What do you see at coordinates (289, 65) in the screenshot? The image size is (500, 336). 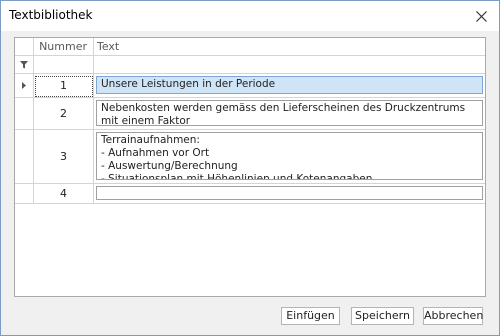 I see `filter-cell-text` at bounding box center [289, 65].